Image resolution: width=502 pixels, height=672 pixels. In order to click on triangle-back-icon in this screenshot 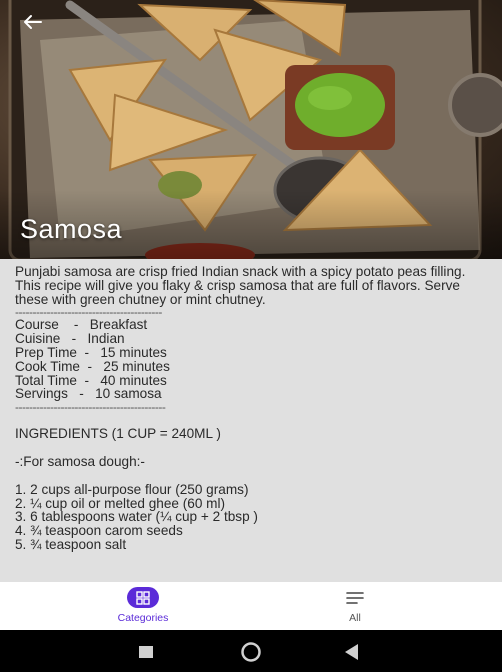, I will do `click(351, 652)`.